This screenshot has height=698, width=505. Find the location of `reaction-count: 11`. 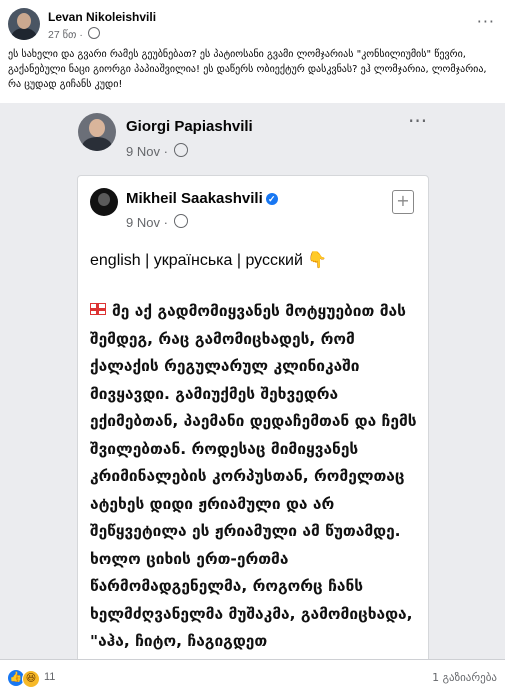

reaction-count: 11 is located at coordinates (49, 677).